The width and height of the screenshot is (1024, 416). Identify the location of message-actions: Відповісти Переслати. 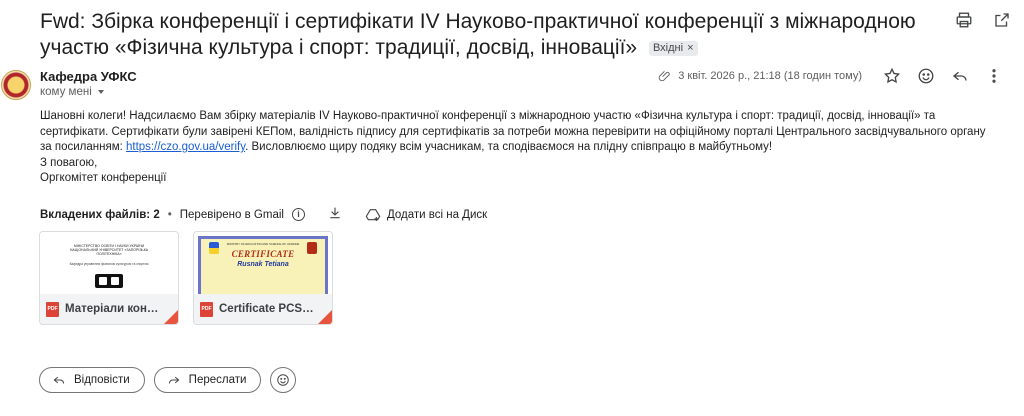
(168, 380).